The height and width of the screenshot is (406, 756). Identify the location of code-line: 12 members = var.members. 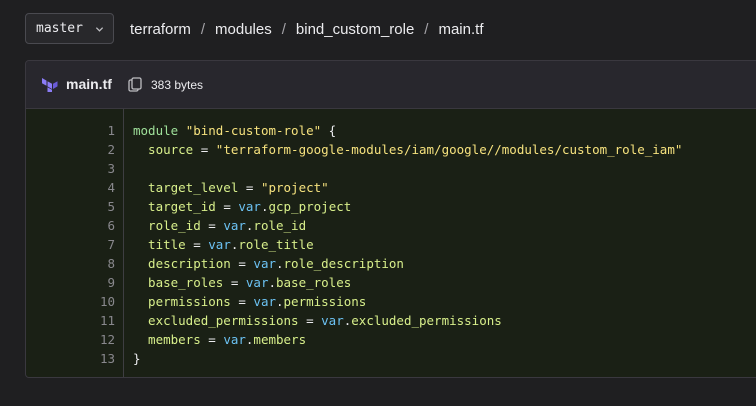
(391, 339).